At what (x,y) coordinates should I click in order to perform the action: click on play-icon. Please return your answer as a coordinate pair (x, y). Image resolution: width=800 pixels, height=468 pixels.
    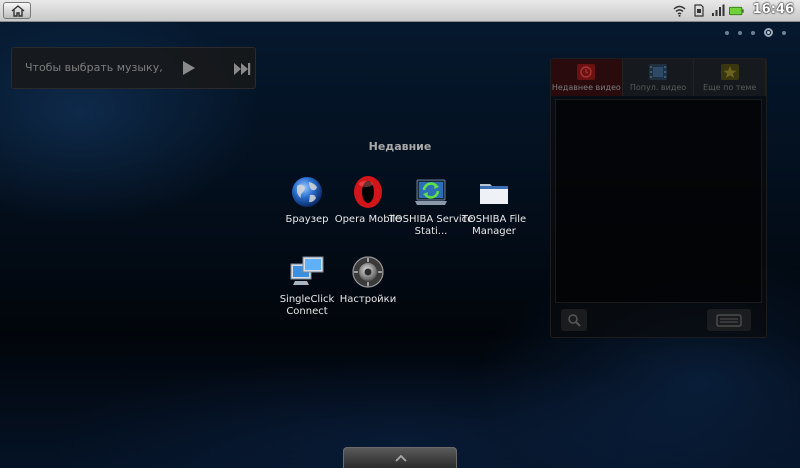
    Looking at the image, I should click on (188, 68).